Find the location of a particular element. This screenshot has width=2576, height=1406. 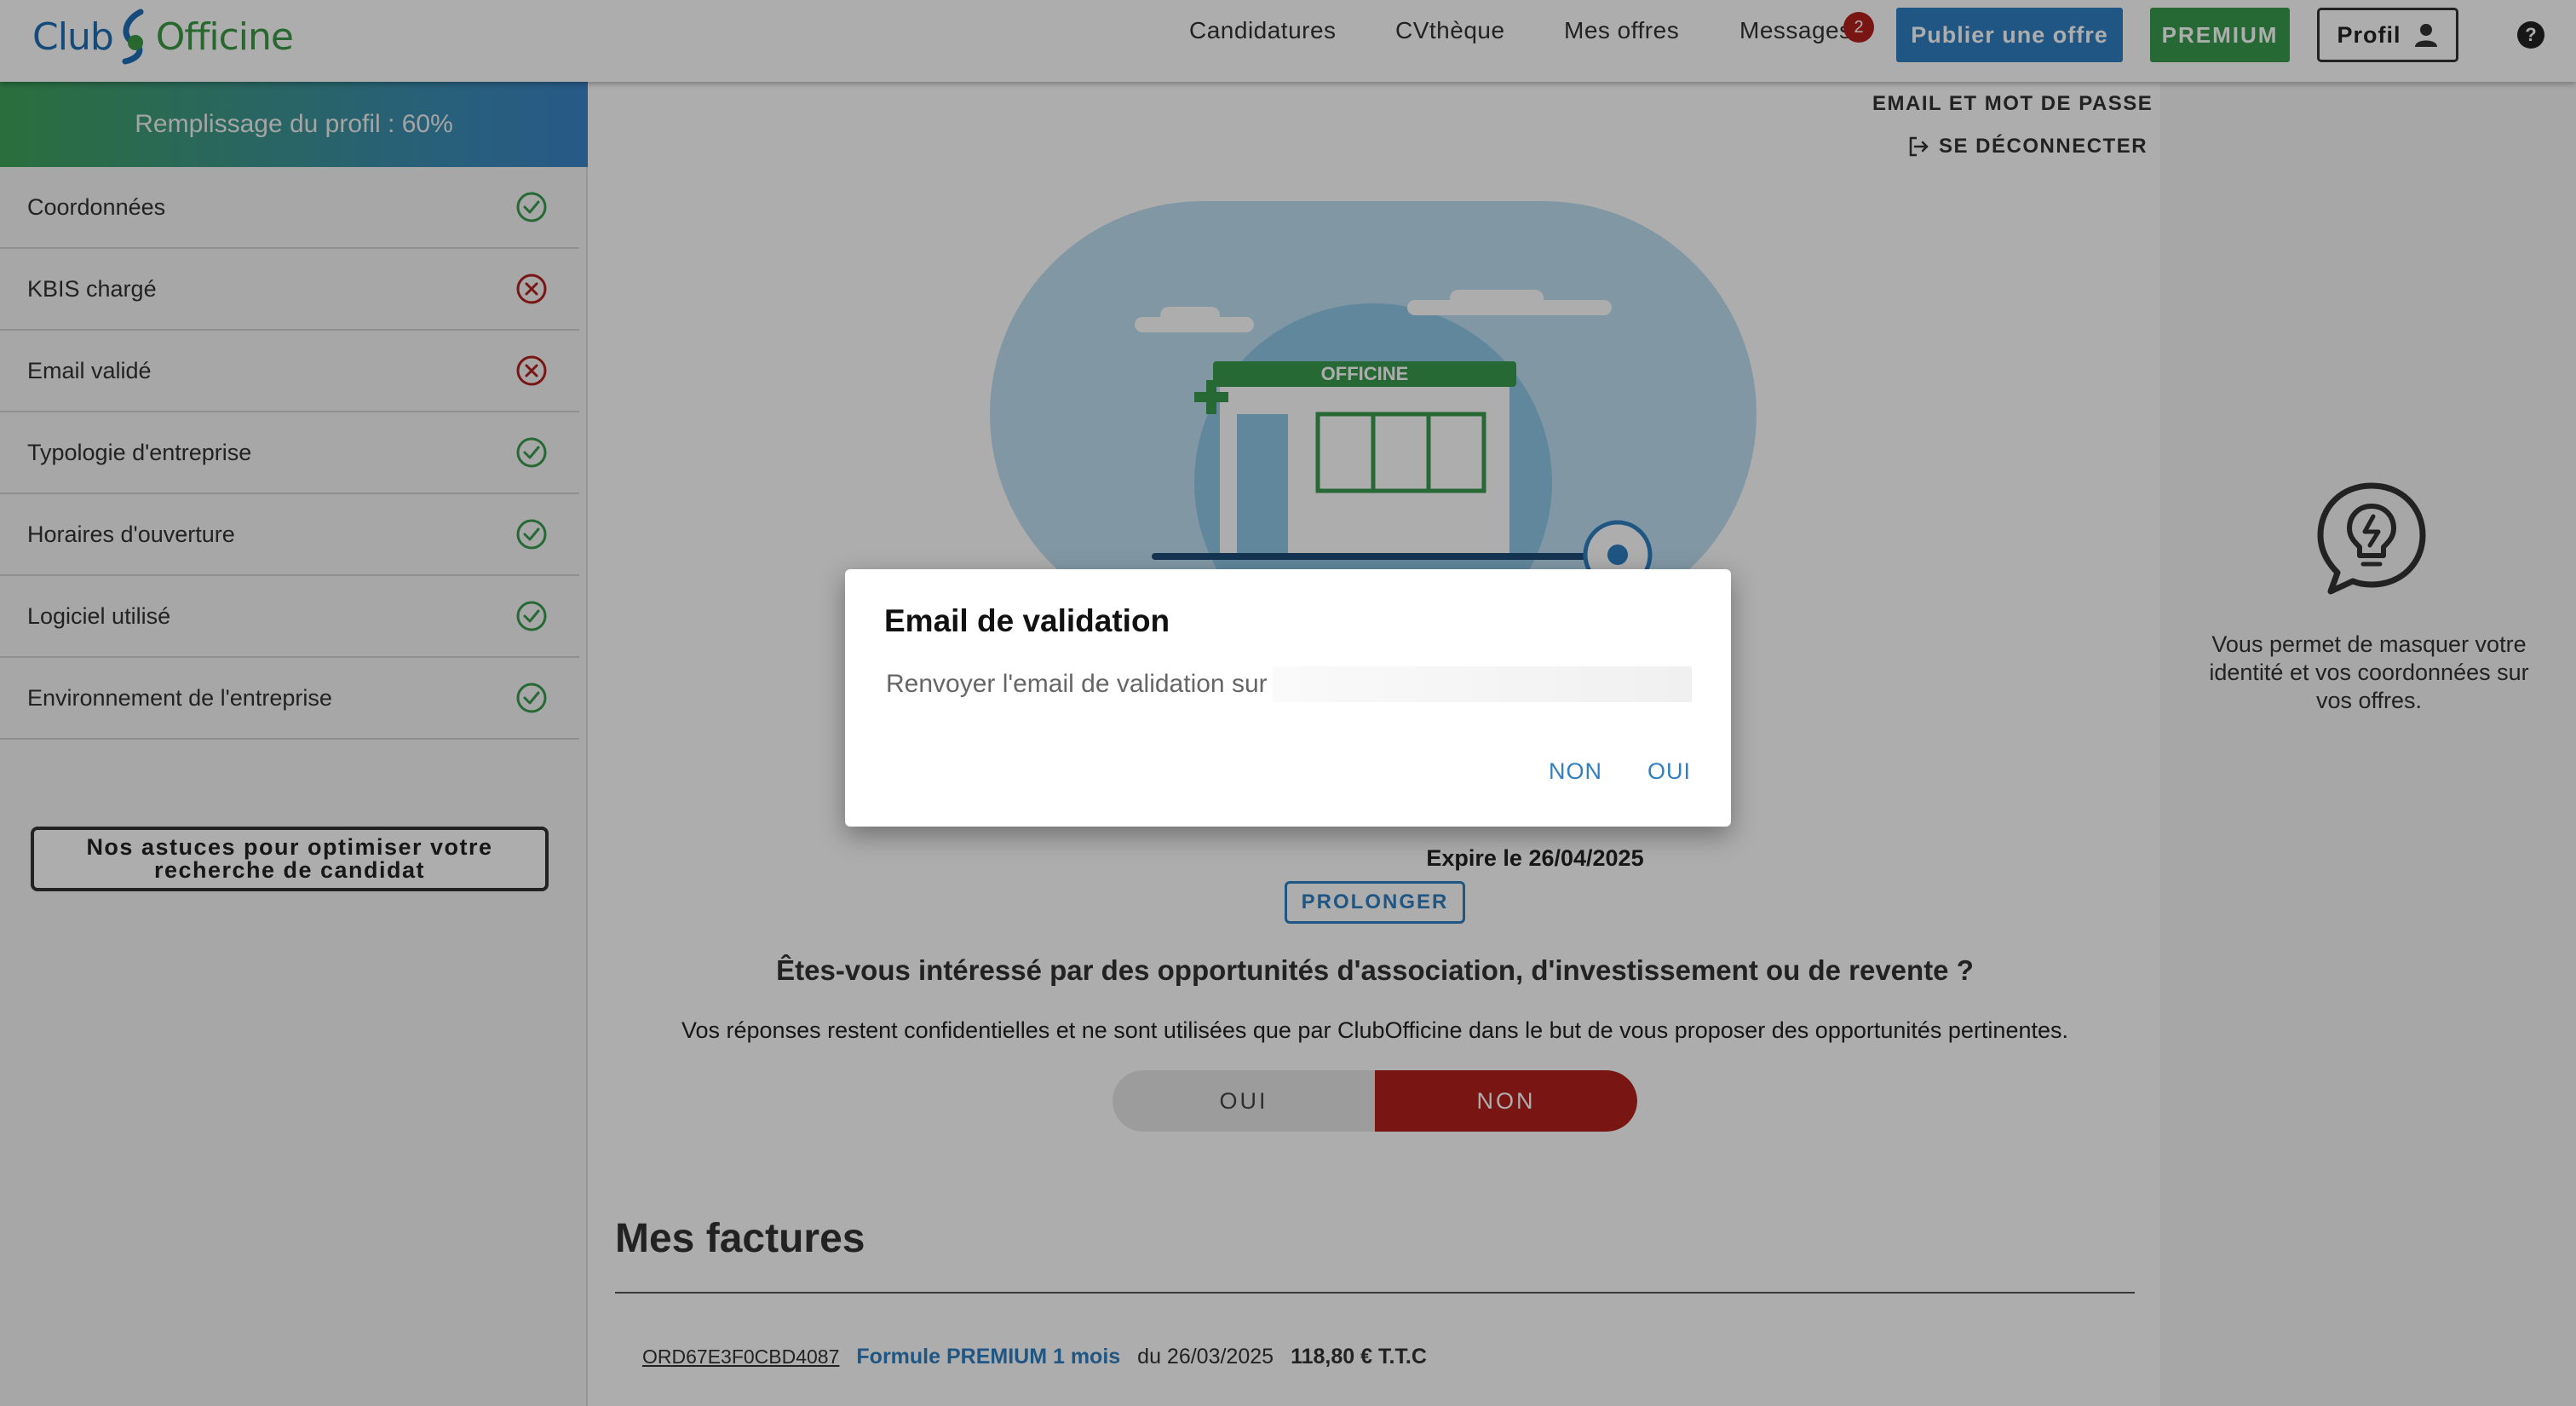

dialog-body: Renvoyer l'email de validation sur is located at coordinates (1289, 684).